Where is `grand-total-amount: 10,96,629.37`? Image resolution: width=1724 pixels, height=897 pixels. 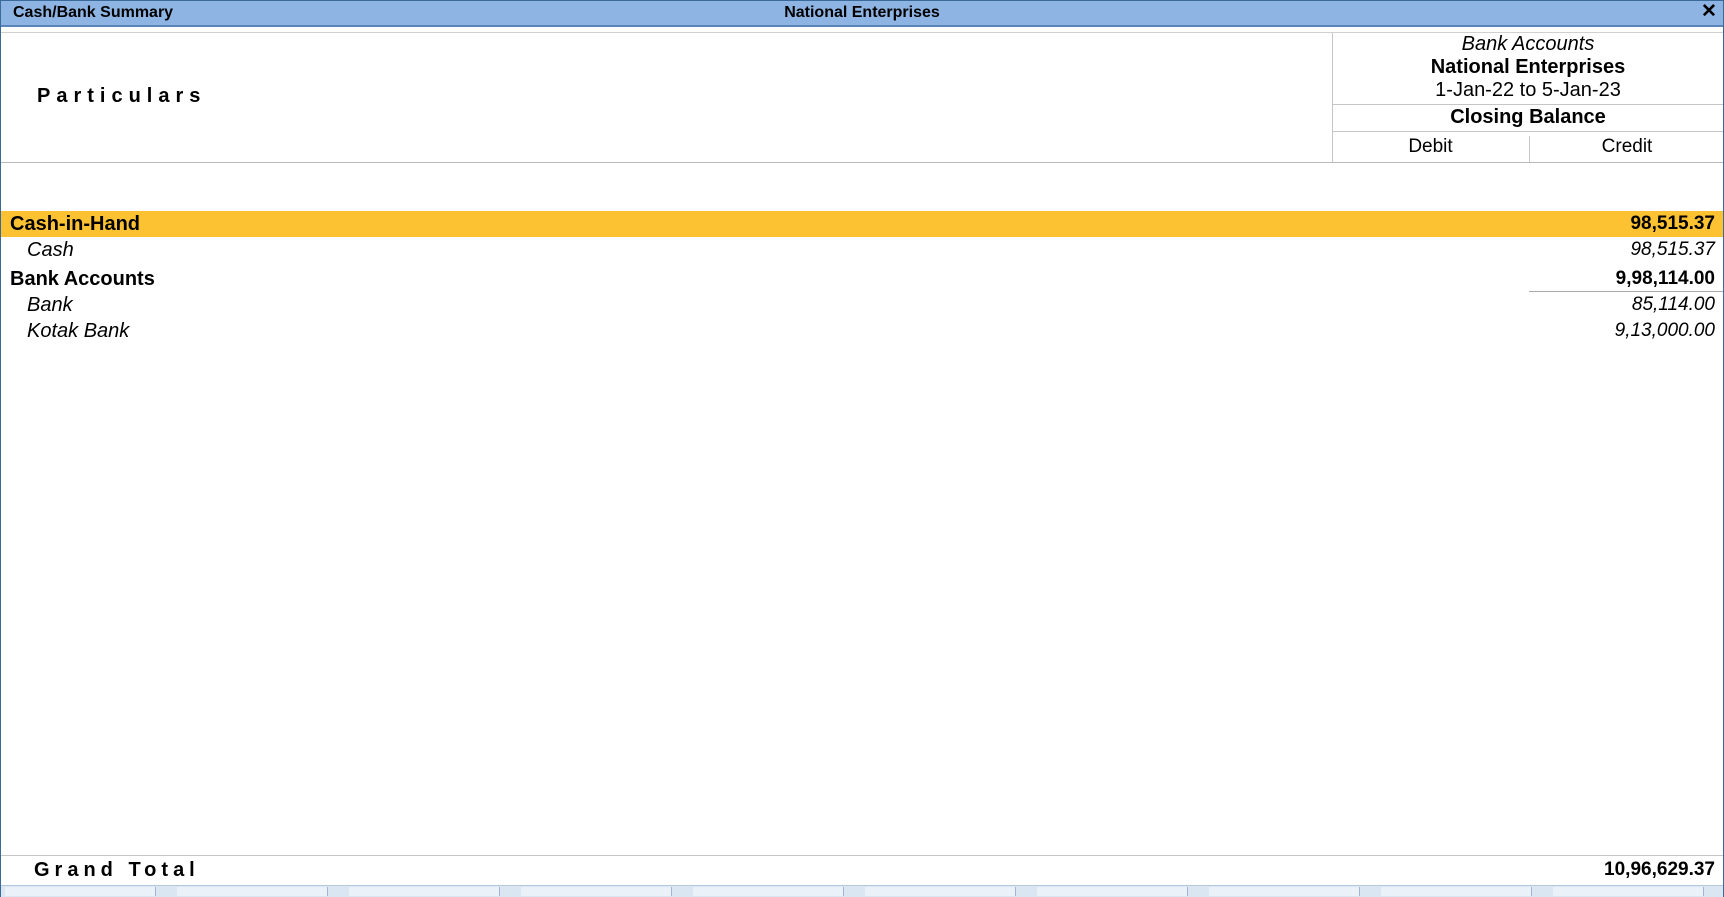 grand-total-amount: 10,96,629.37 is located at coordinates (1659, 869).